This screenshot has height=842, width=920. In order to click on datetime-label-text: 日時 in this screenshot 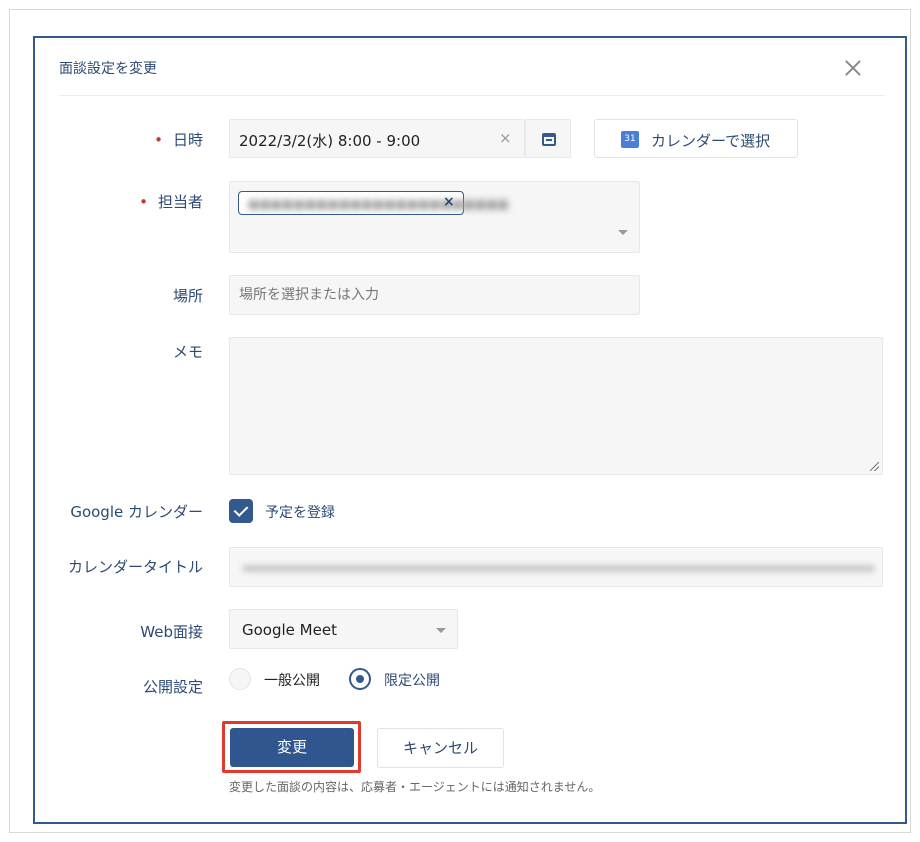, I will do `click(187, 140)`.